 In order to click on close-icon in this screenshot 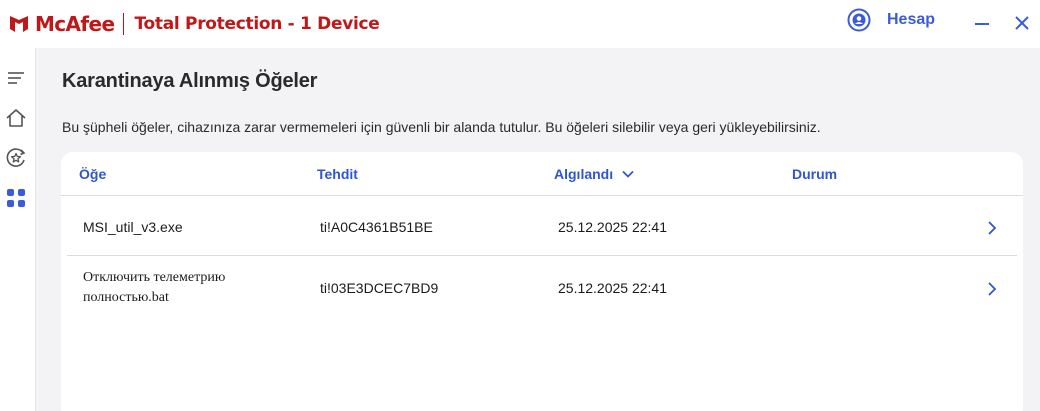, I will do `click(1022, 23)`.